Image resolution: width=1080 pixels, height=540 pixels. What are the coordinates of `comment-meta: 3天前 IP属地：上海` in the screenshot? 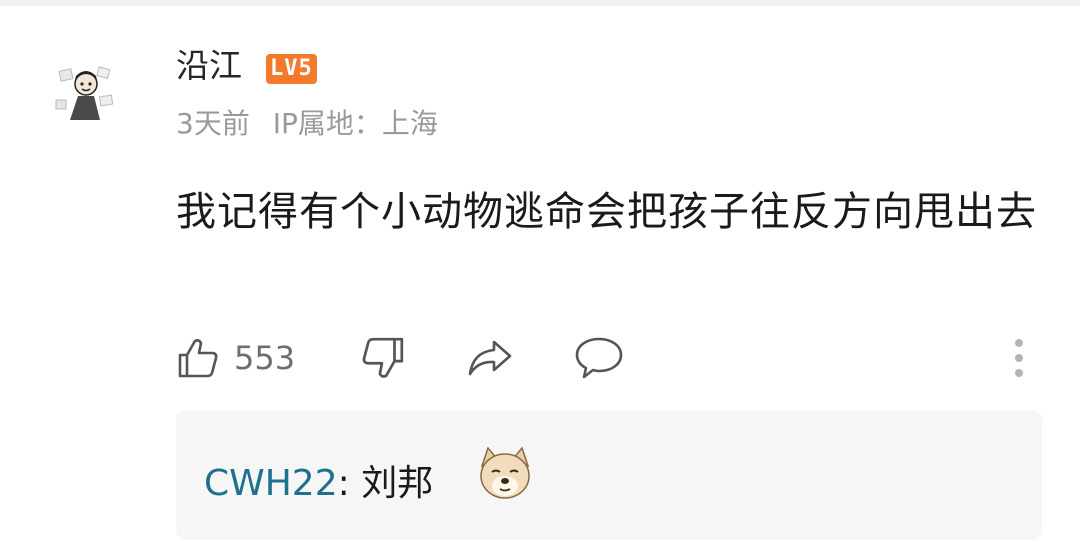 It's located at (314, 124).